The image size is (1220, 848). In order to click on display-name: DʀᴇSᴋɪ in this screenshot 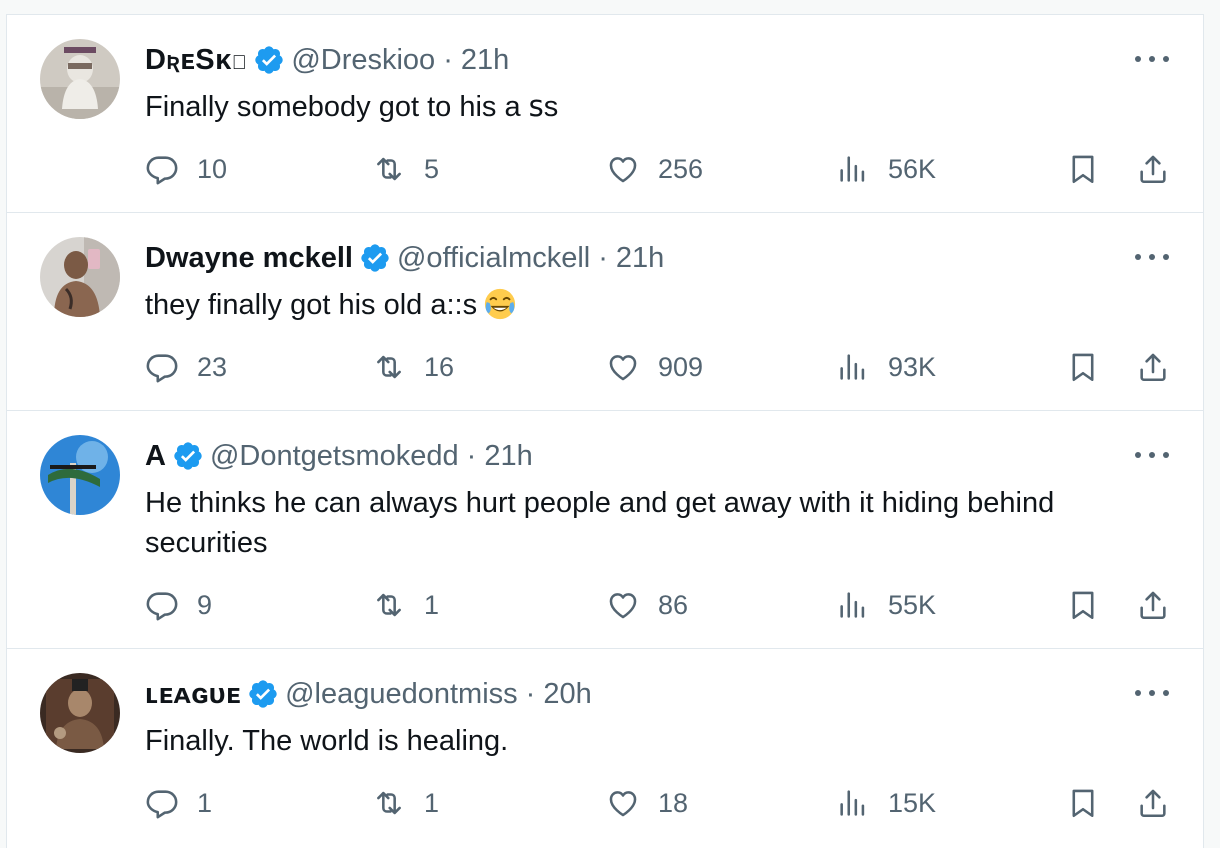, I will do `click(196, 60)`.